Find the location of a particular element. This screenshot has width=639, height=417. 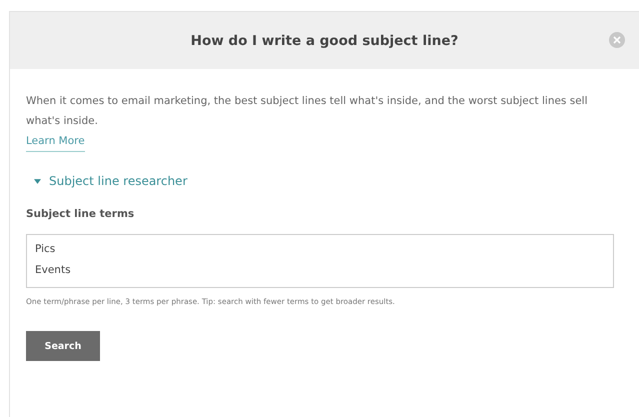

close-icon is located at coordinates (617, 40).